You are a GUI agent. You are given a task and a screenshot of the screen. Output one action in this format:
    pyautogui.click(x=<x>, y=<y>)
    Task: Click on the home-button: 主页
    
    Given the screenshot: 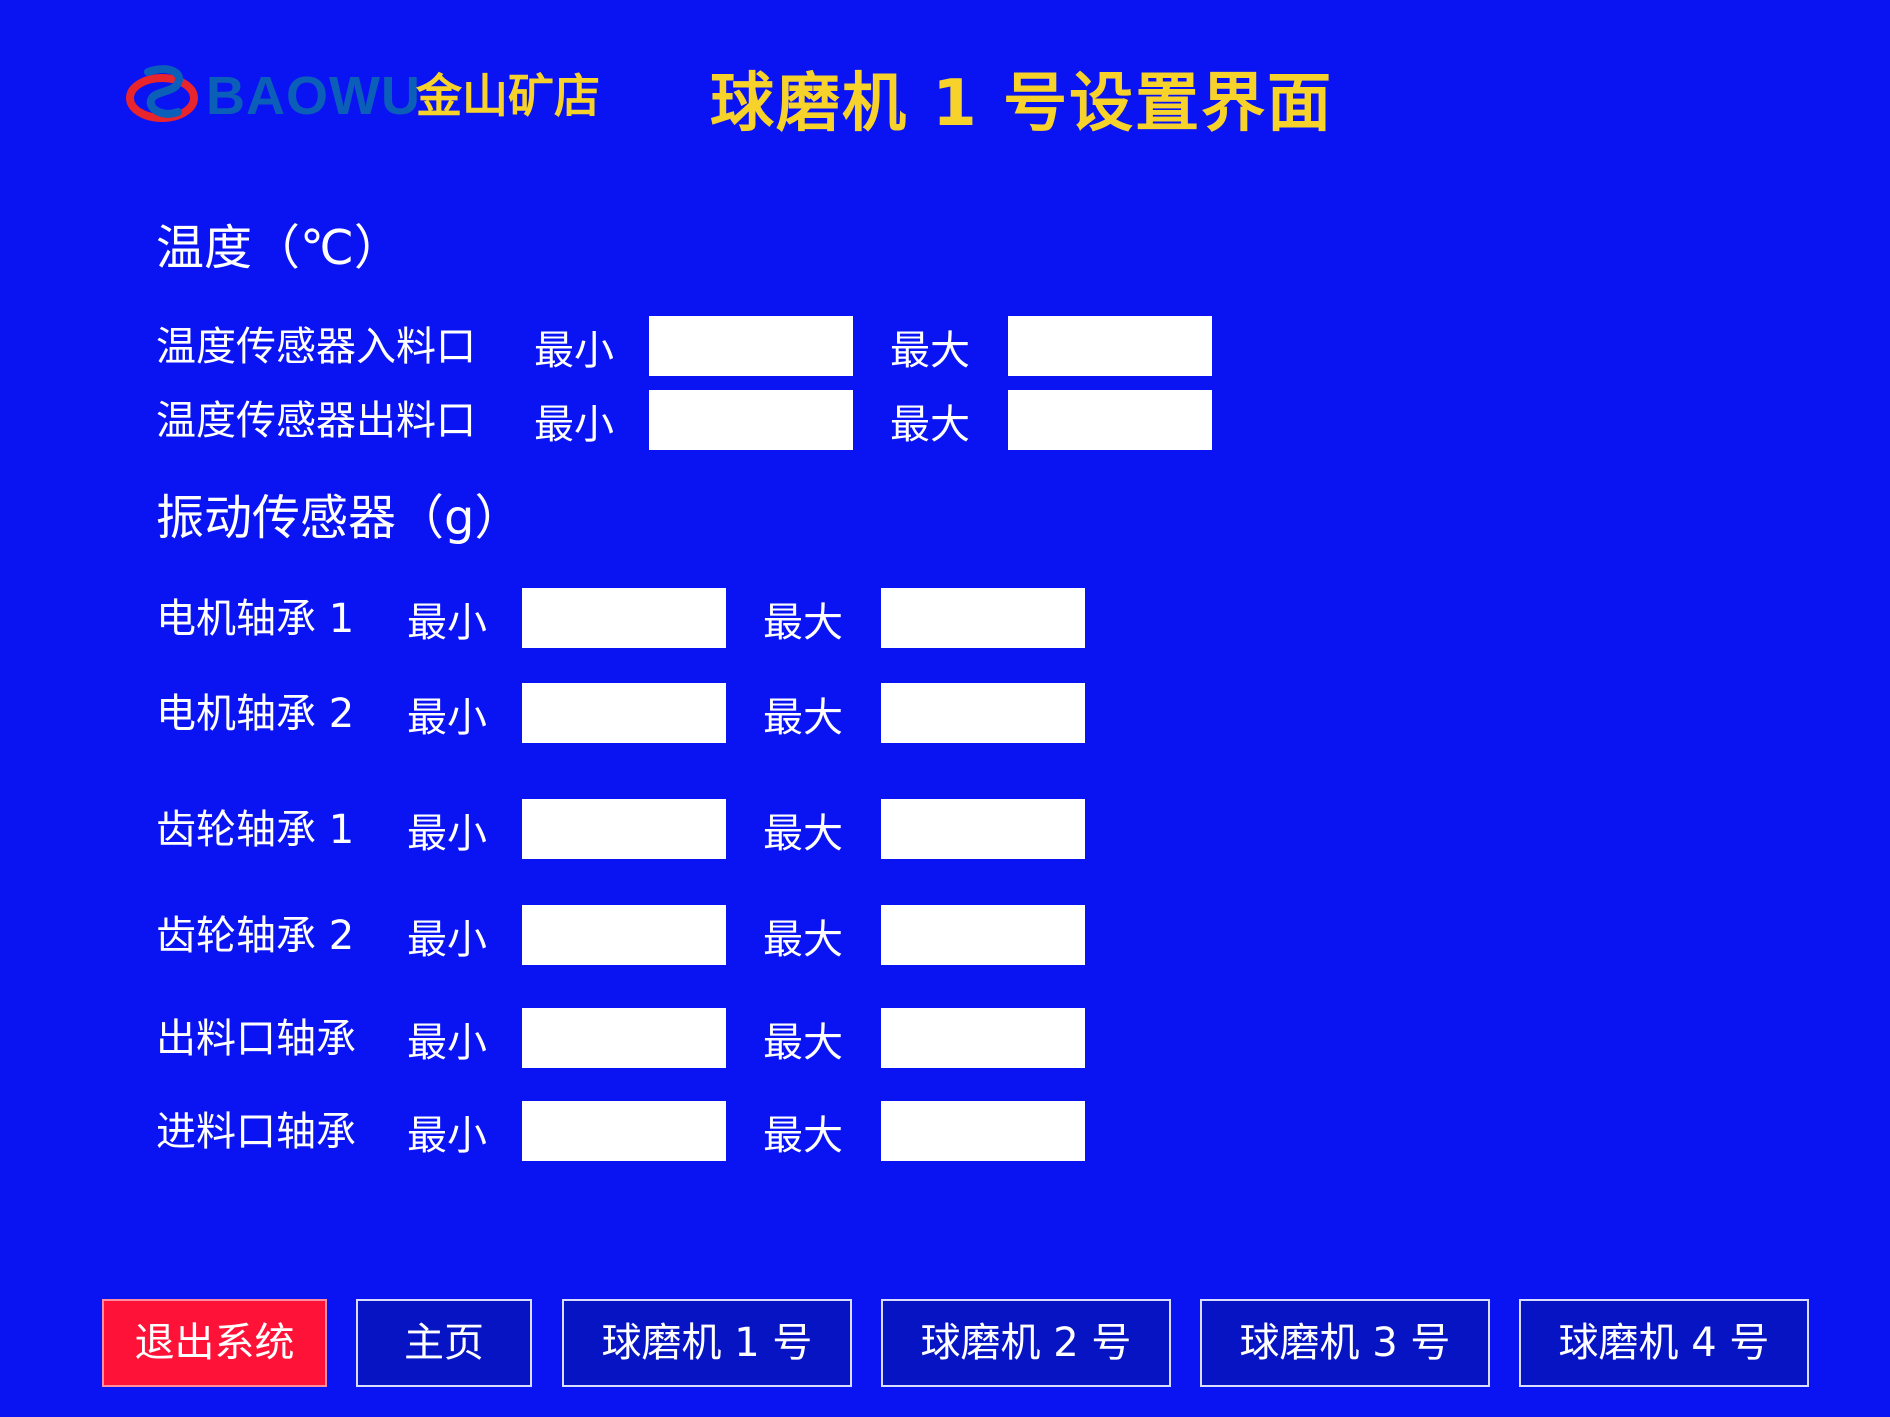 What is the action you would take?
    pyautogui.click(x=444, y=1343)
    